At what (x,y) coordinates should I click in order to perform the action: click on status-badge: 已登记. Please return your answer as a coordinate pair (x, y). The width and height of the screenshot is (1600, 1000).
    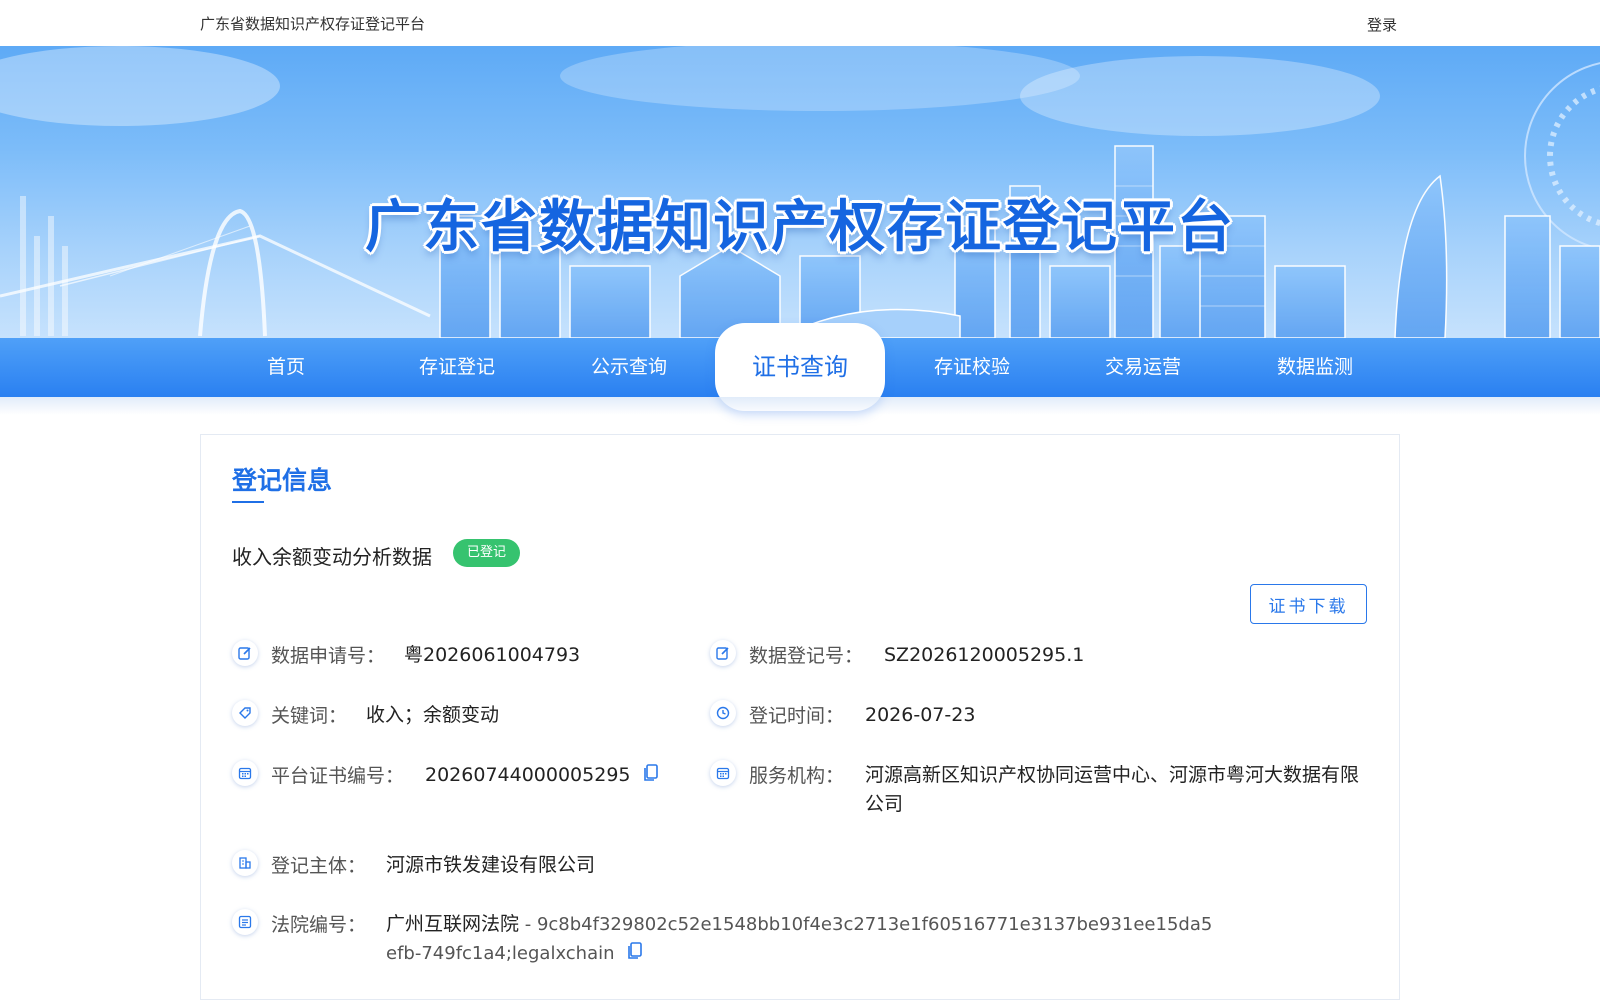
    Looking at the image, I should click on (487, 553).